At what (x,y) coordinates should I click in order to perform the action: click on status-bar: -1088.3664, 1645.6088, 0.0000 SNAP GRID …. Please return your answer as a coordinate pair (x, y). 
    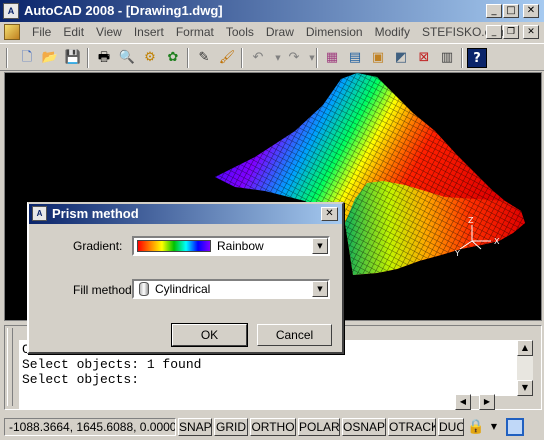
    Looking at the image, I should click on (272, 427).